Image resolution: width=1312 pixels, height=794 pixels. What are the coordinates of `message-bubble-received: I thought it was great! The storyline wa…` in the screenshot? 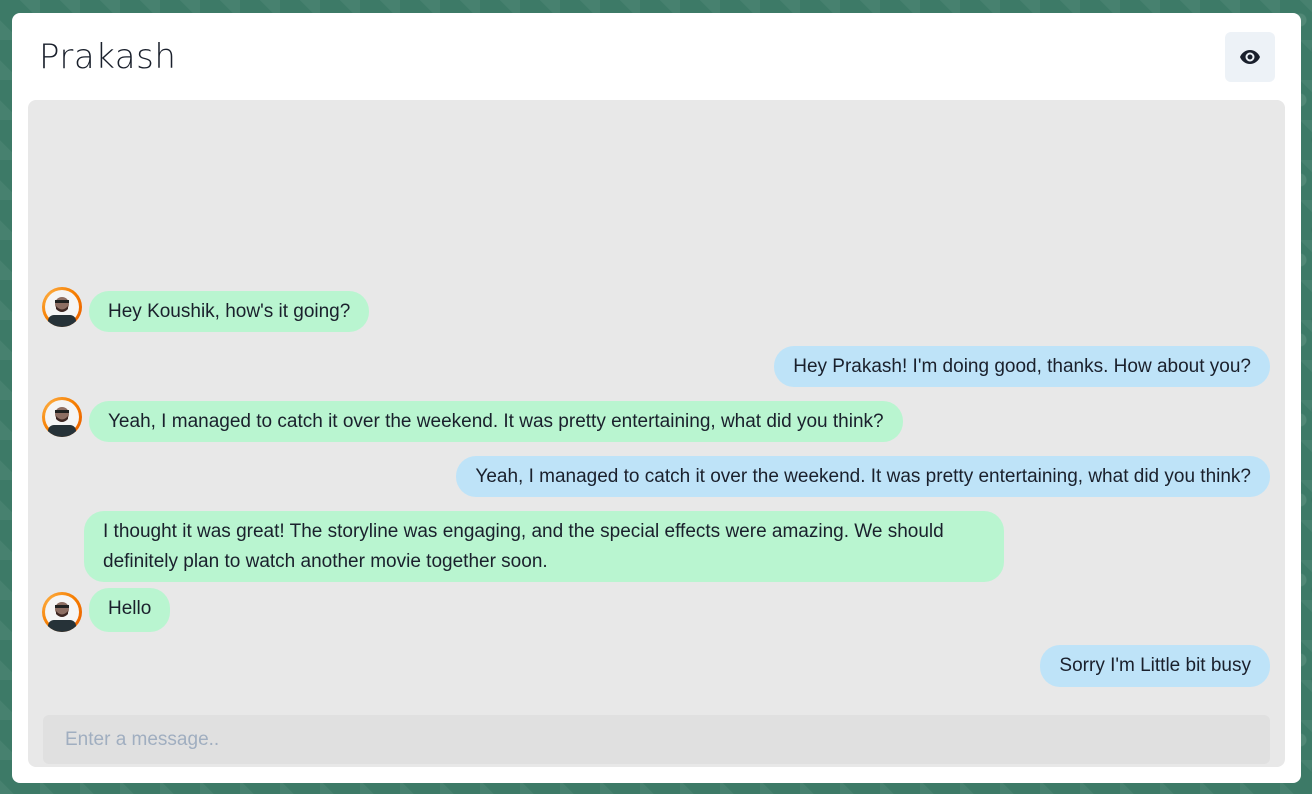 It's located at (544, 546).